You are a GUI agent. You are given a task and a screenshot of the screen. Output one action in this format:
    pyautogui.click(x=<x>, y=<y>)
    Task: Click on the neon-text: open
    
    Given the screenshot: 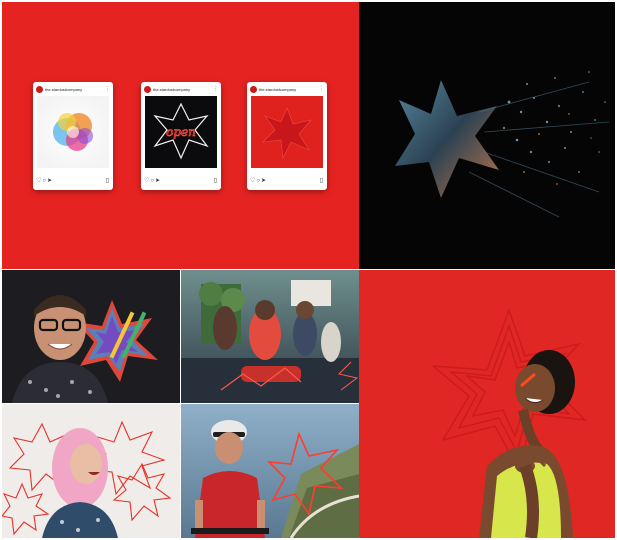 What is the action you would take?
    pyautogui.click(x=181, y=132)
    